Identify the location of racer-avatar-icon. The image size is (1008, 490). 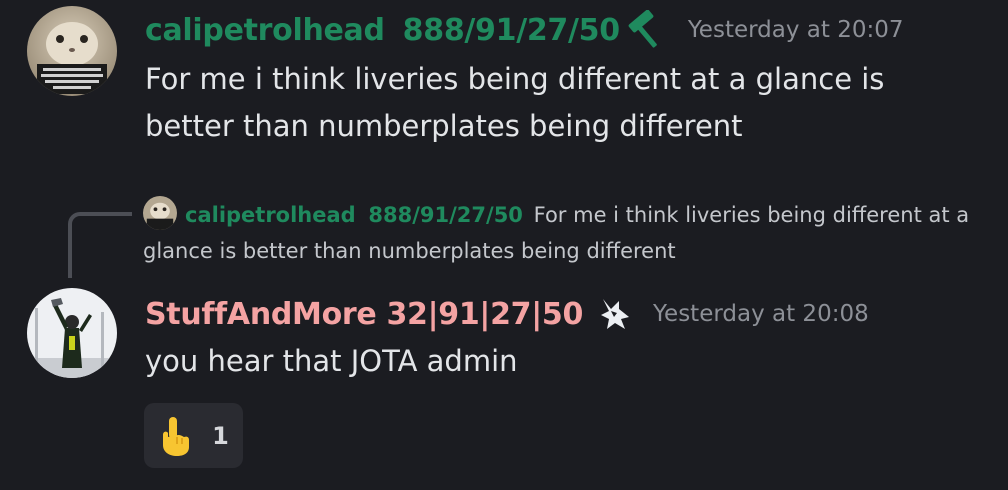
(72, 333).